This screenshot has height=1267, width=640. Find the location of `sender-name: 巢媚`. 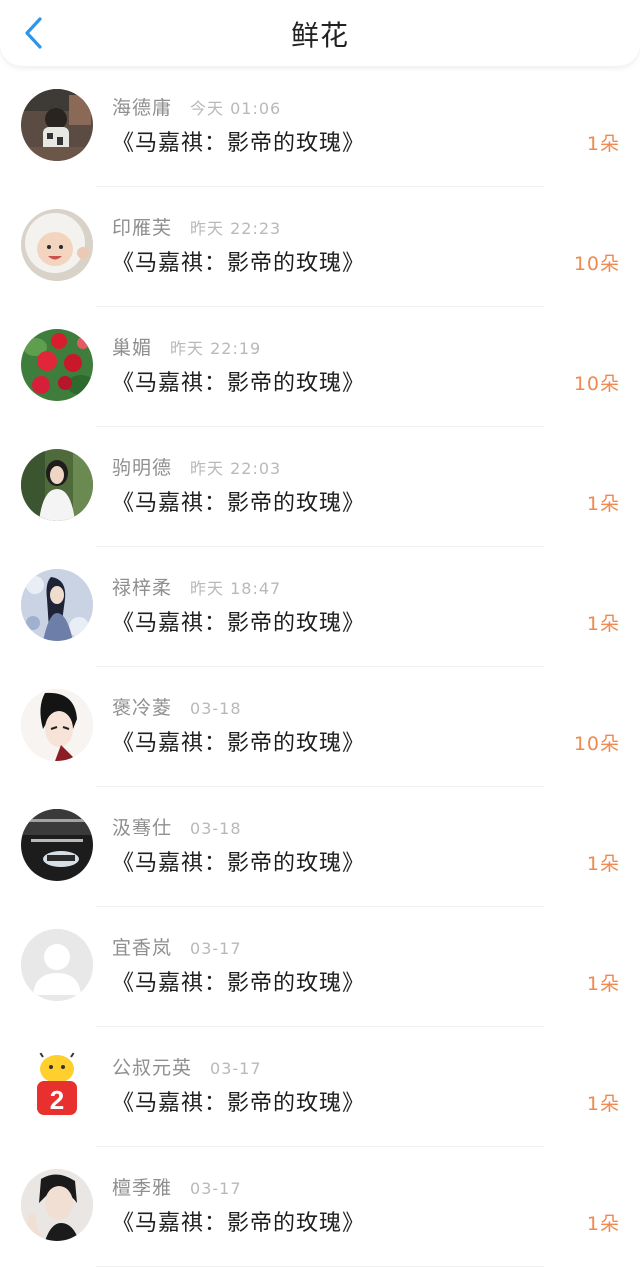

sender-name: 巢媚 is located at coordinates (132, 348).